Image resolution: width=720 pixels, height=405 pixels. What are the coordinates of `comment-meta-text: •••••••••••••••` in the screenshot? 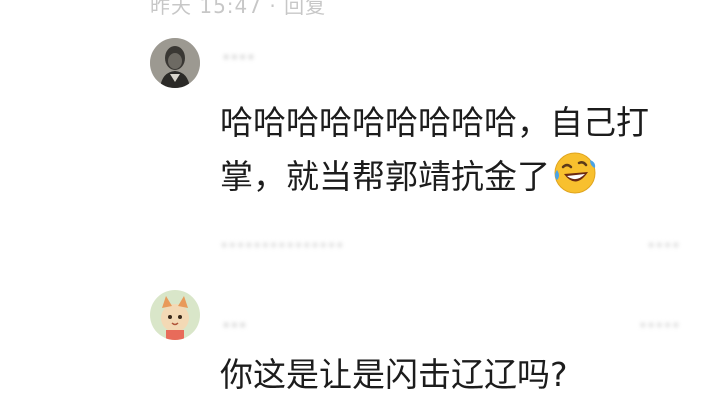 It's located at (282, 246).